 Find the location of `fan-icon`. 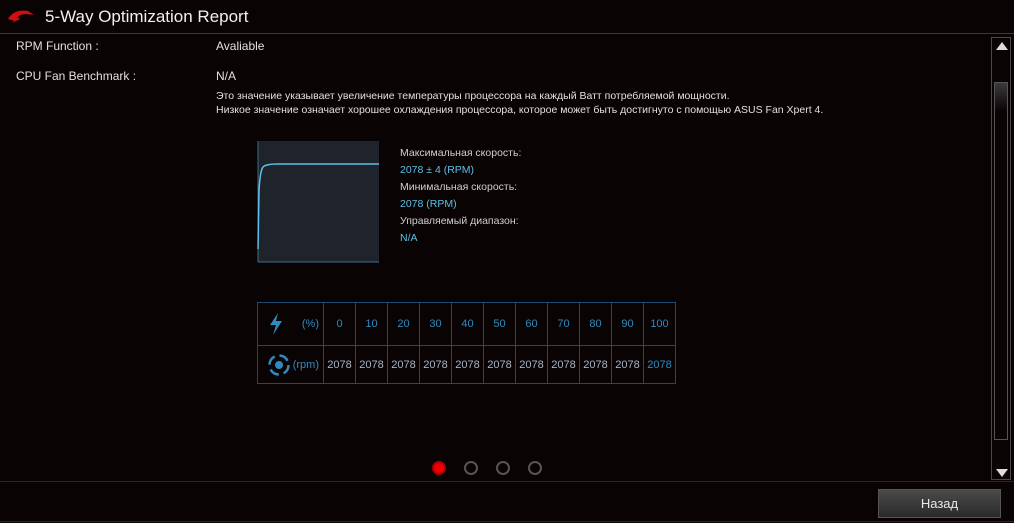

fan-icon is located at coordinates (279, 364).